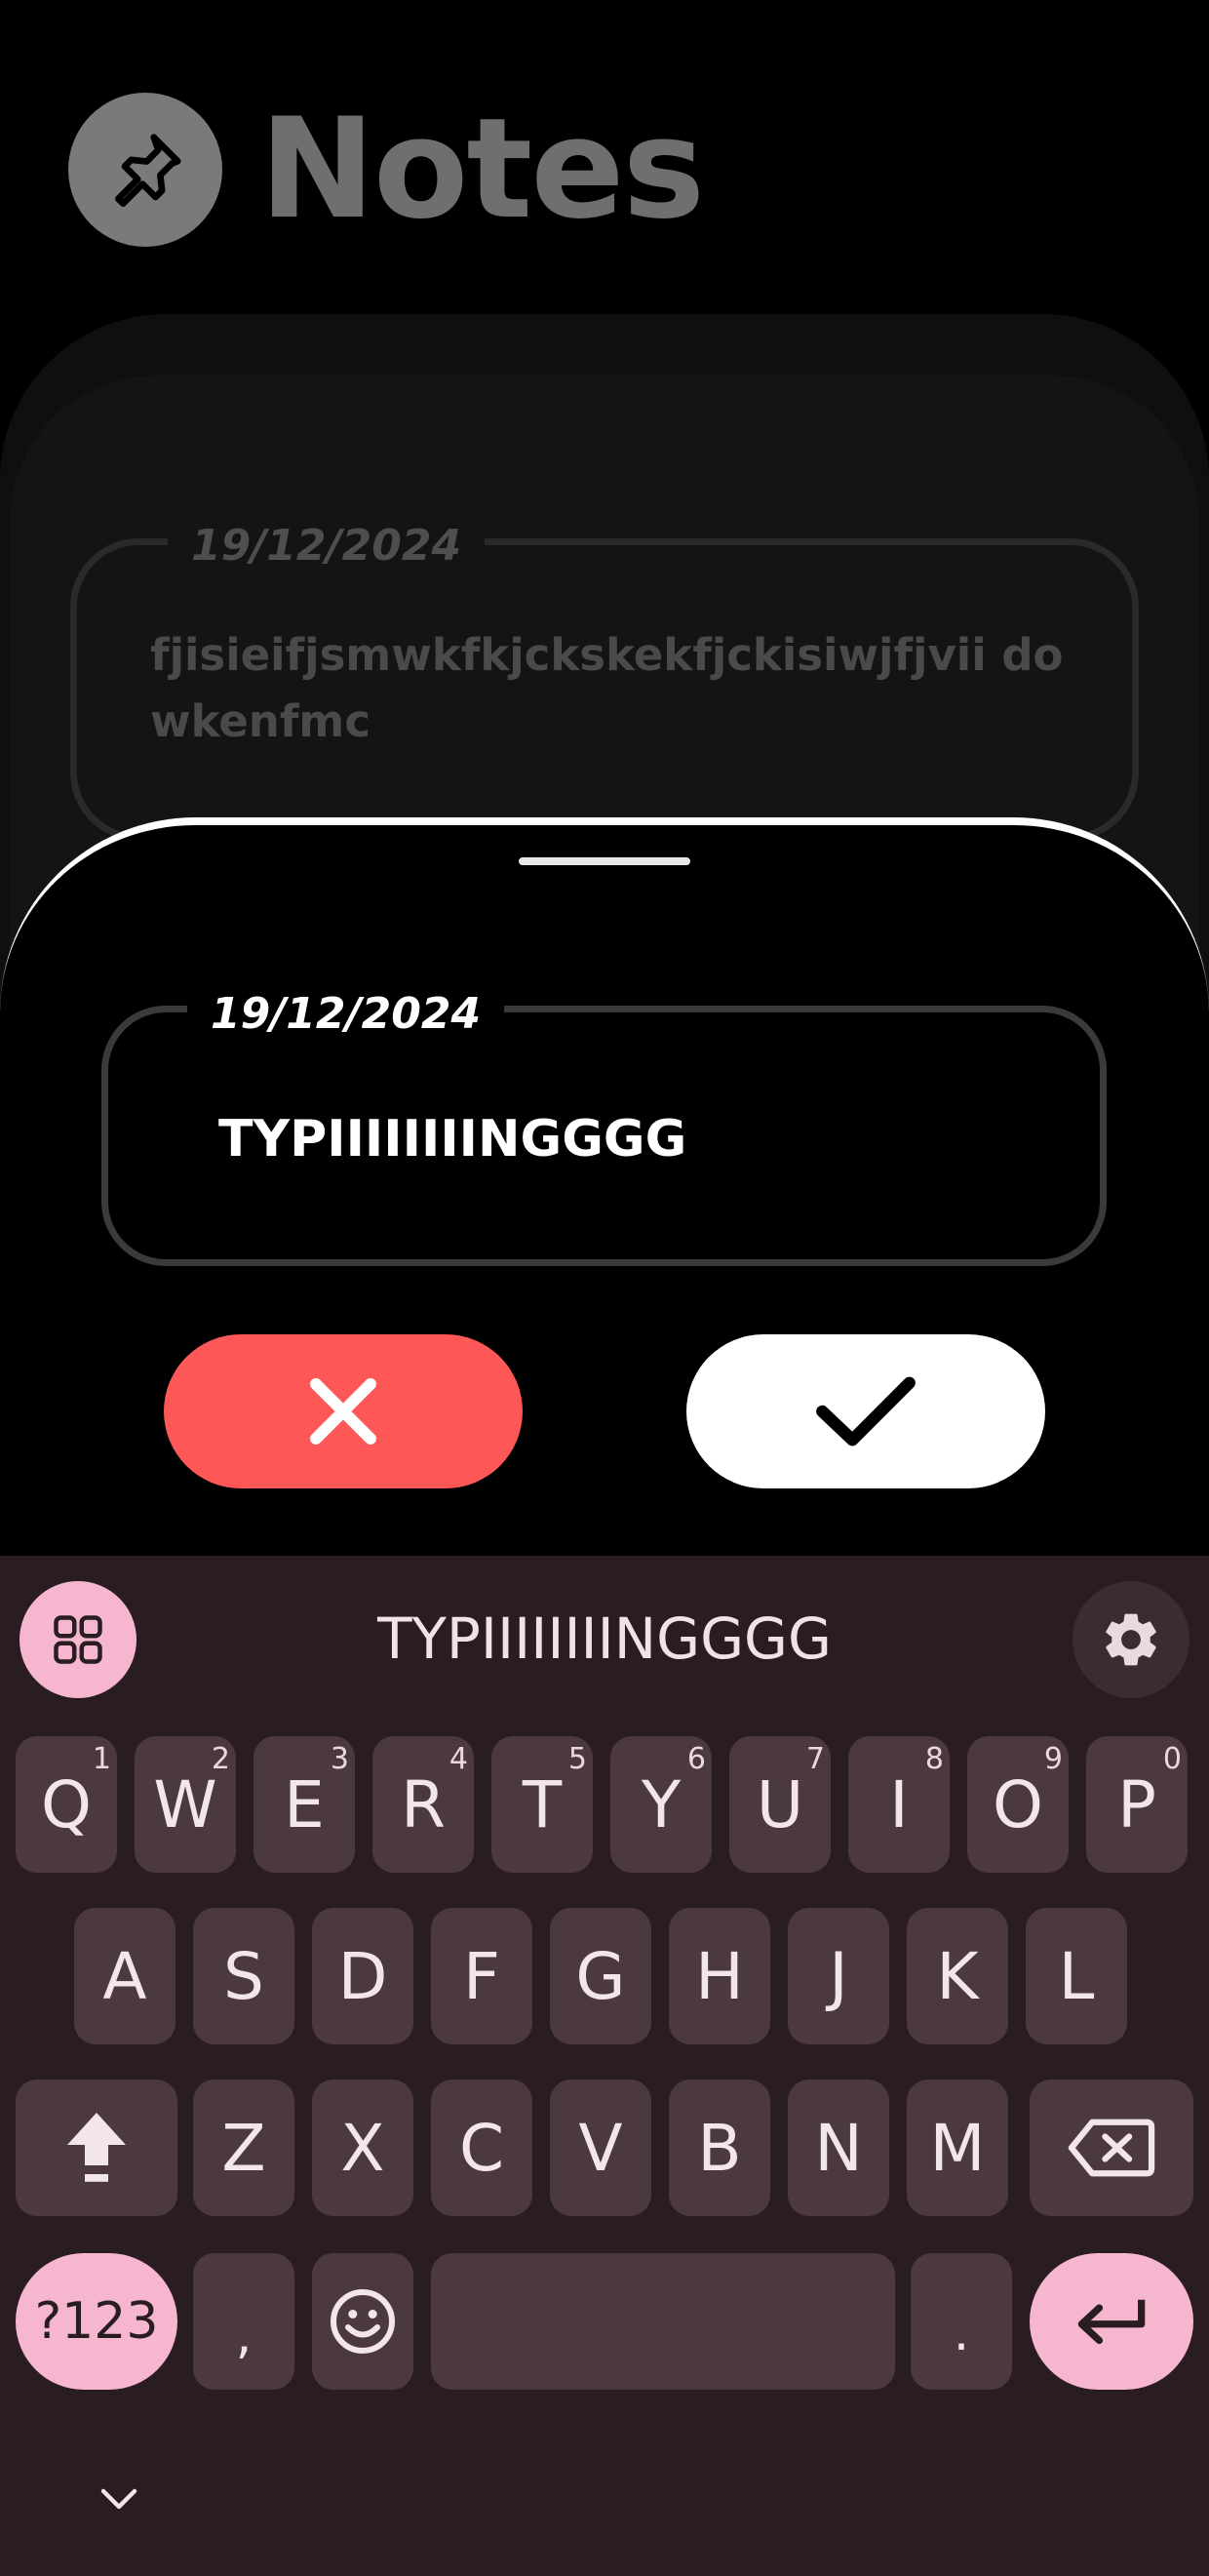 The height and width of the screenshot is (2576, 1209). I want to click on key-r: R4, so click(423, 1804).